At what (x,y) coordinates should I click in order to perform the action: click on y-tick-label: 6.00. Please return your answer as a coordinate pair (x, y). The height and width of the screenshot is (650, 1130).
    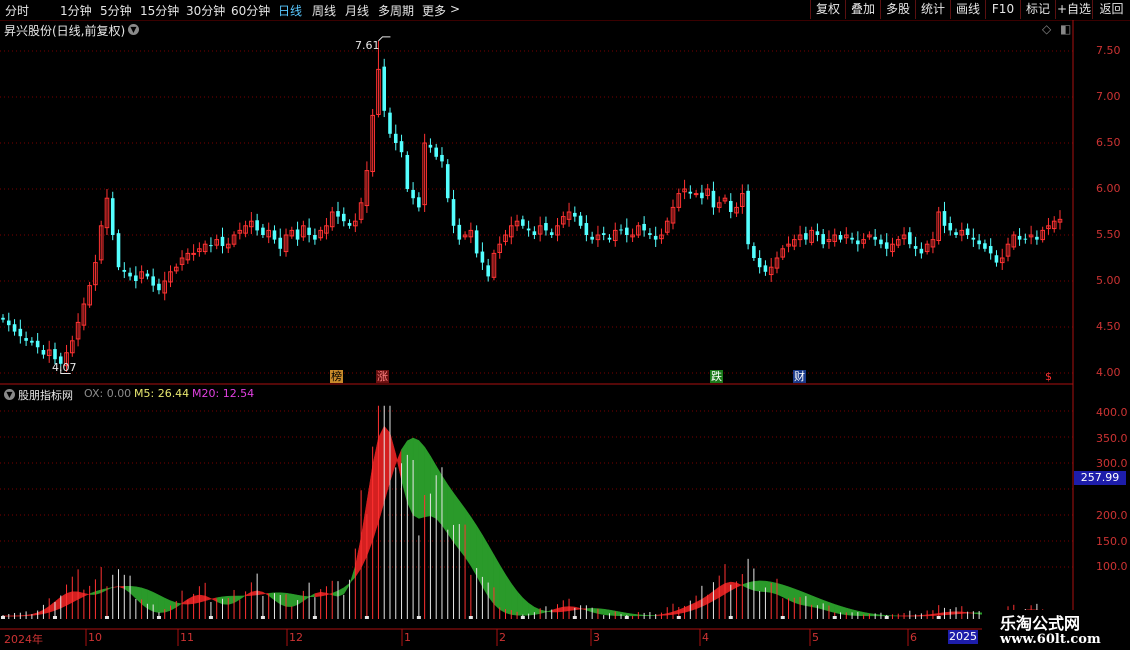
    Looking at the image, I should click on (1108, 188).